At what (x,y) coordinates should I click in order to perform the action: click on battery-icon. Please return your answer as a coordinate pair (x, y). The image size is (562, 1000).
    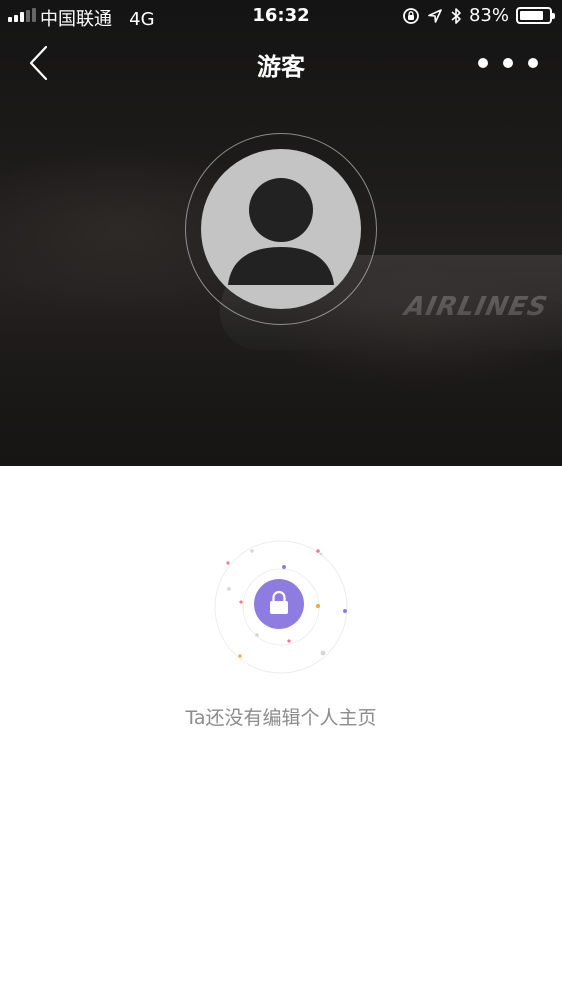
    Looking at the image, I should click on (535, 15).